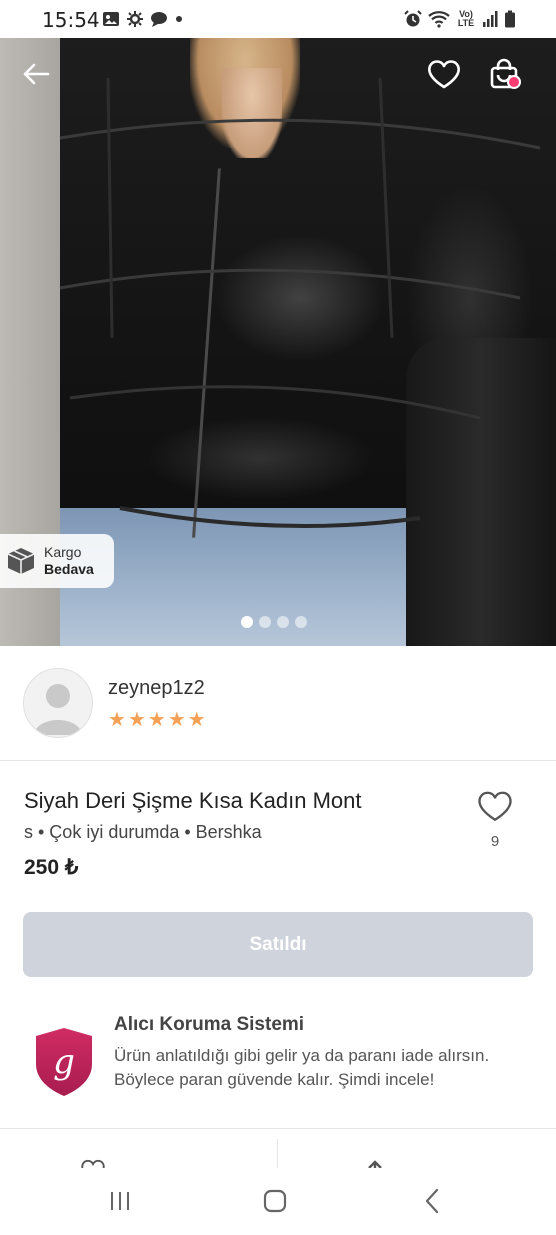  I want to click on volte-icon: Vo) LTE, so click(466, 18).